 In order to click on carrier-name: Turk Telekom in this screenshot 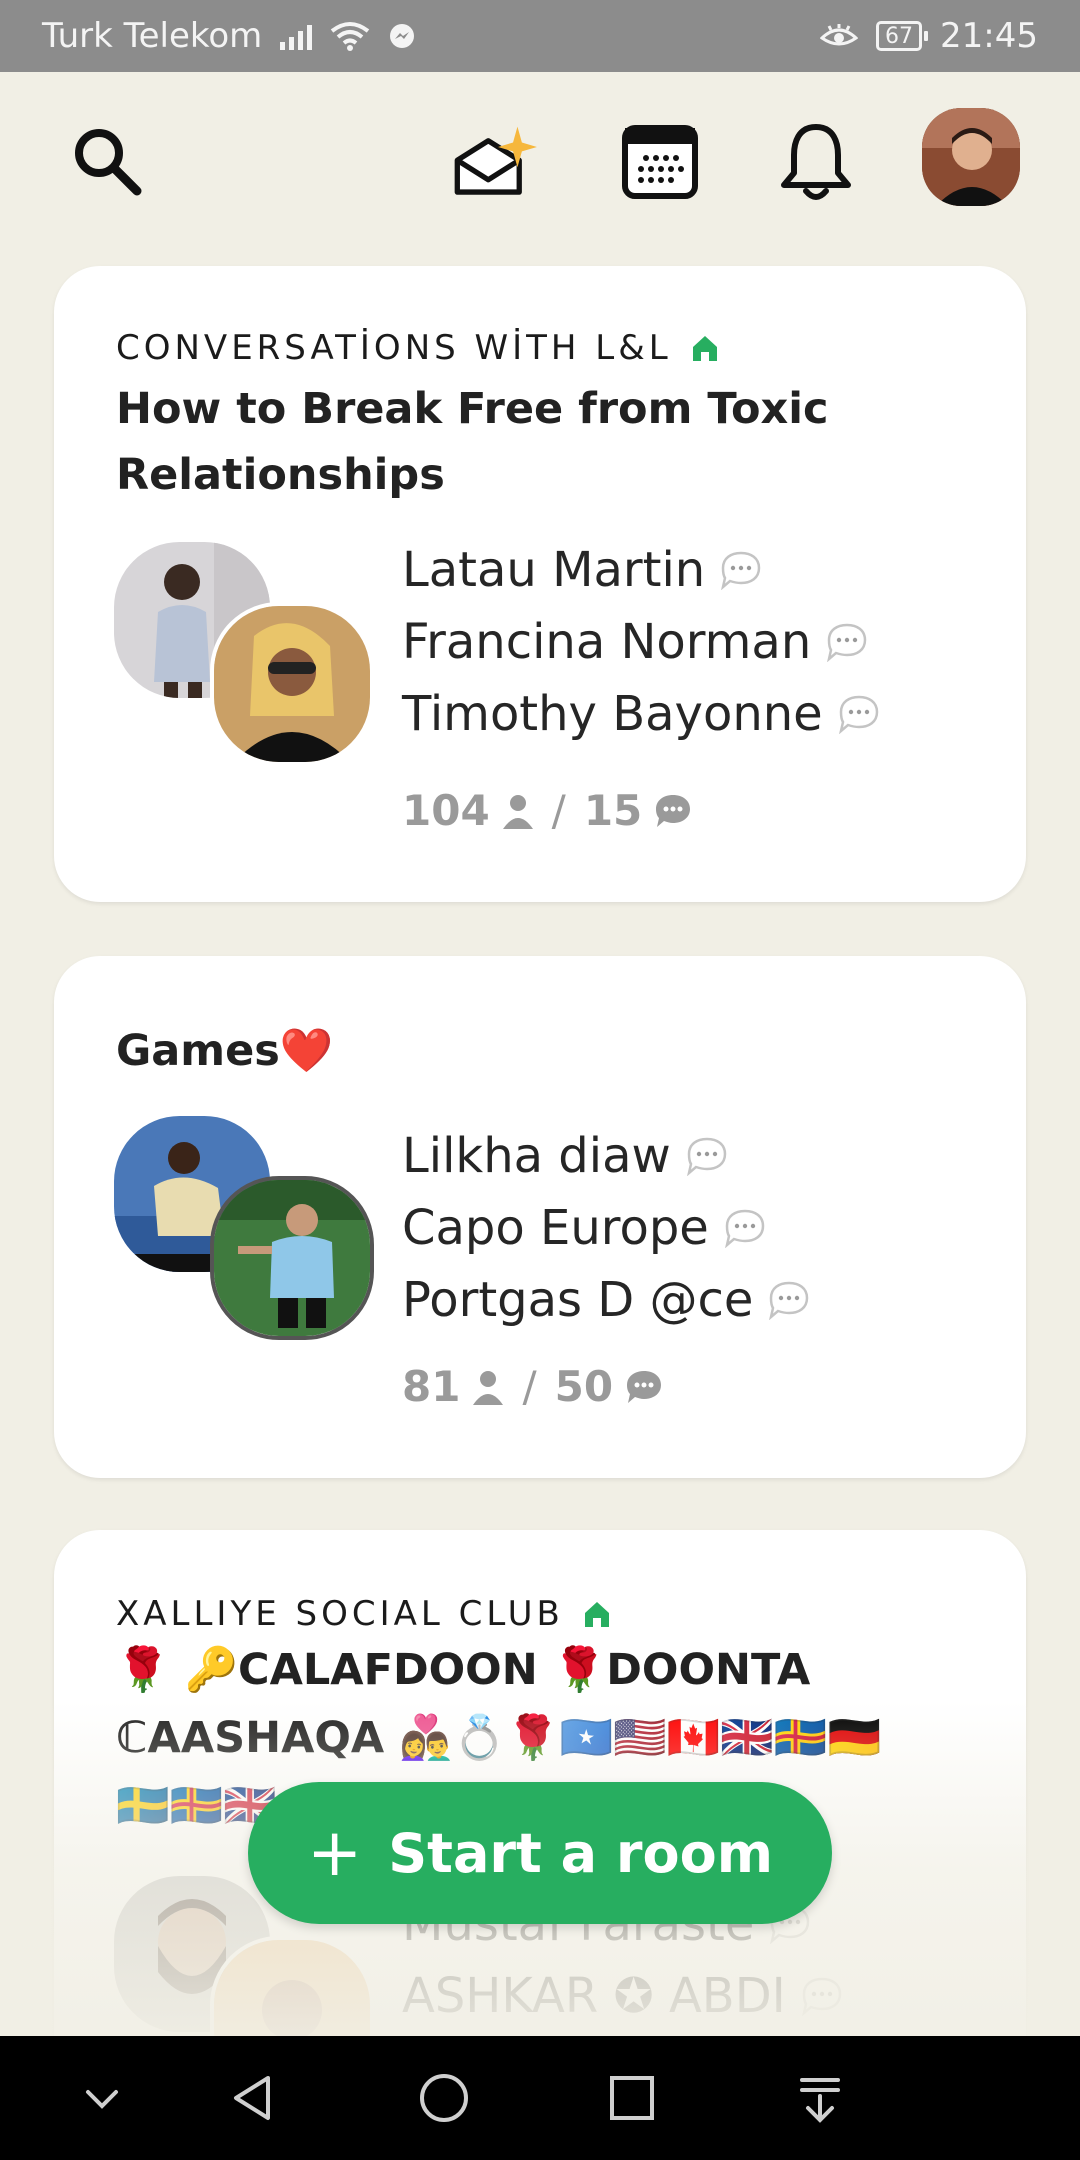, I will do `click(152, 36)`.